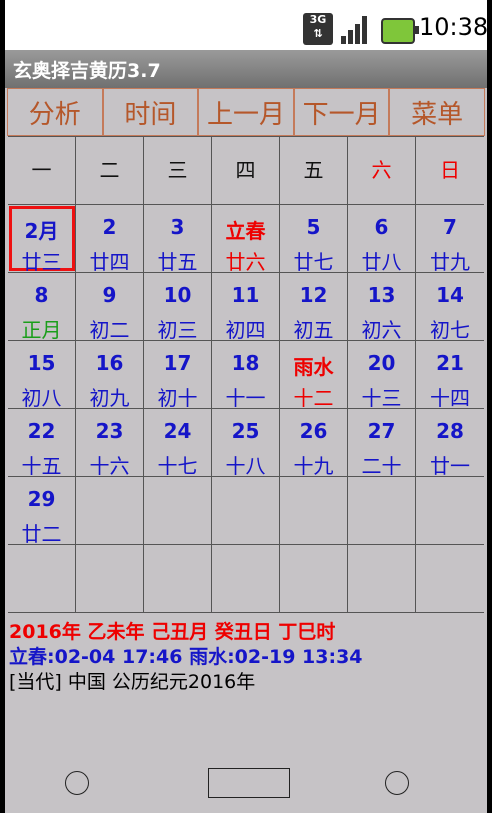  What do you see at coordinates (245, 231) in the screenshot?
I see `day-number: 立春` at bounding box center [245, 231].